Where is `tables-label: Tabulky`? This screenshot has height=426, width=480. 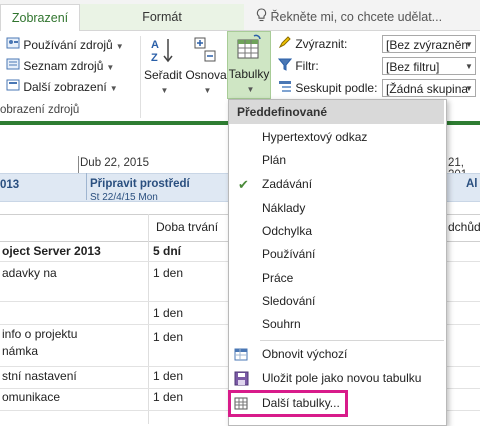 tables-label: Tabulky is located at coordinates (249, 74).